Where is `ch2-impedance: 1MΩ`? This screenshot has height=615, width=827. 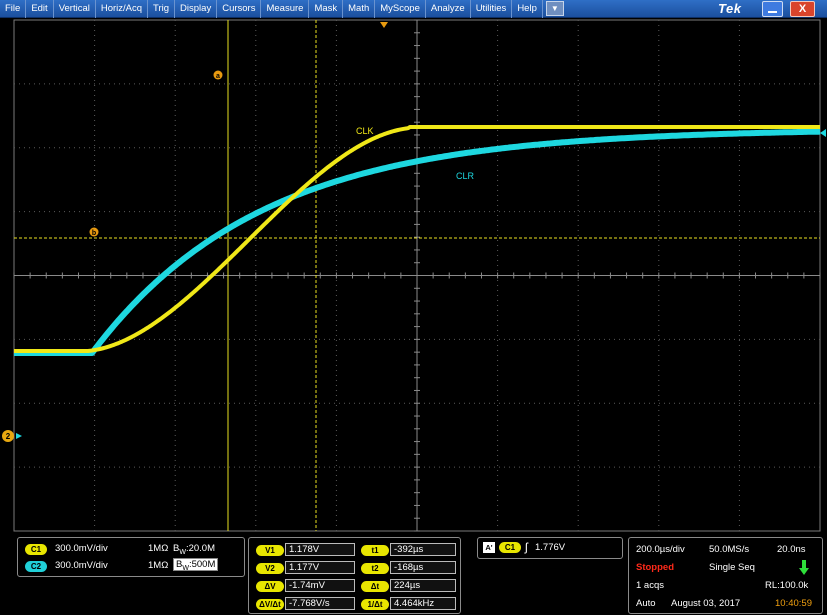 ch2-impedance: 1MΩ is located at coordinates (158, 565).